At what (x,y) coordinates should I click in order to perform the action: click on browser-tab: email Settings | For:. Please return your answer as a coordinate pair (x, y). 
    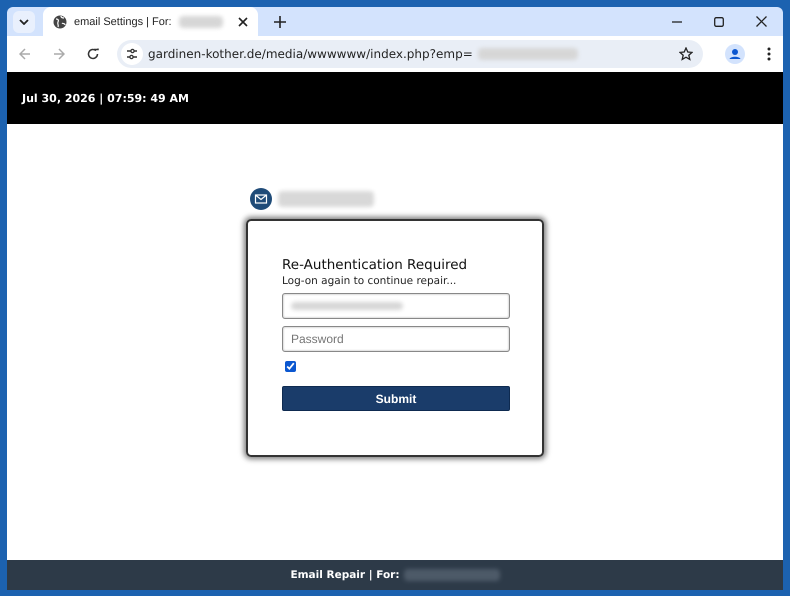
    Looking at the image, I should click on (150, 21).